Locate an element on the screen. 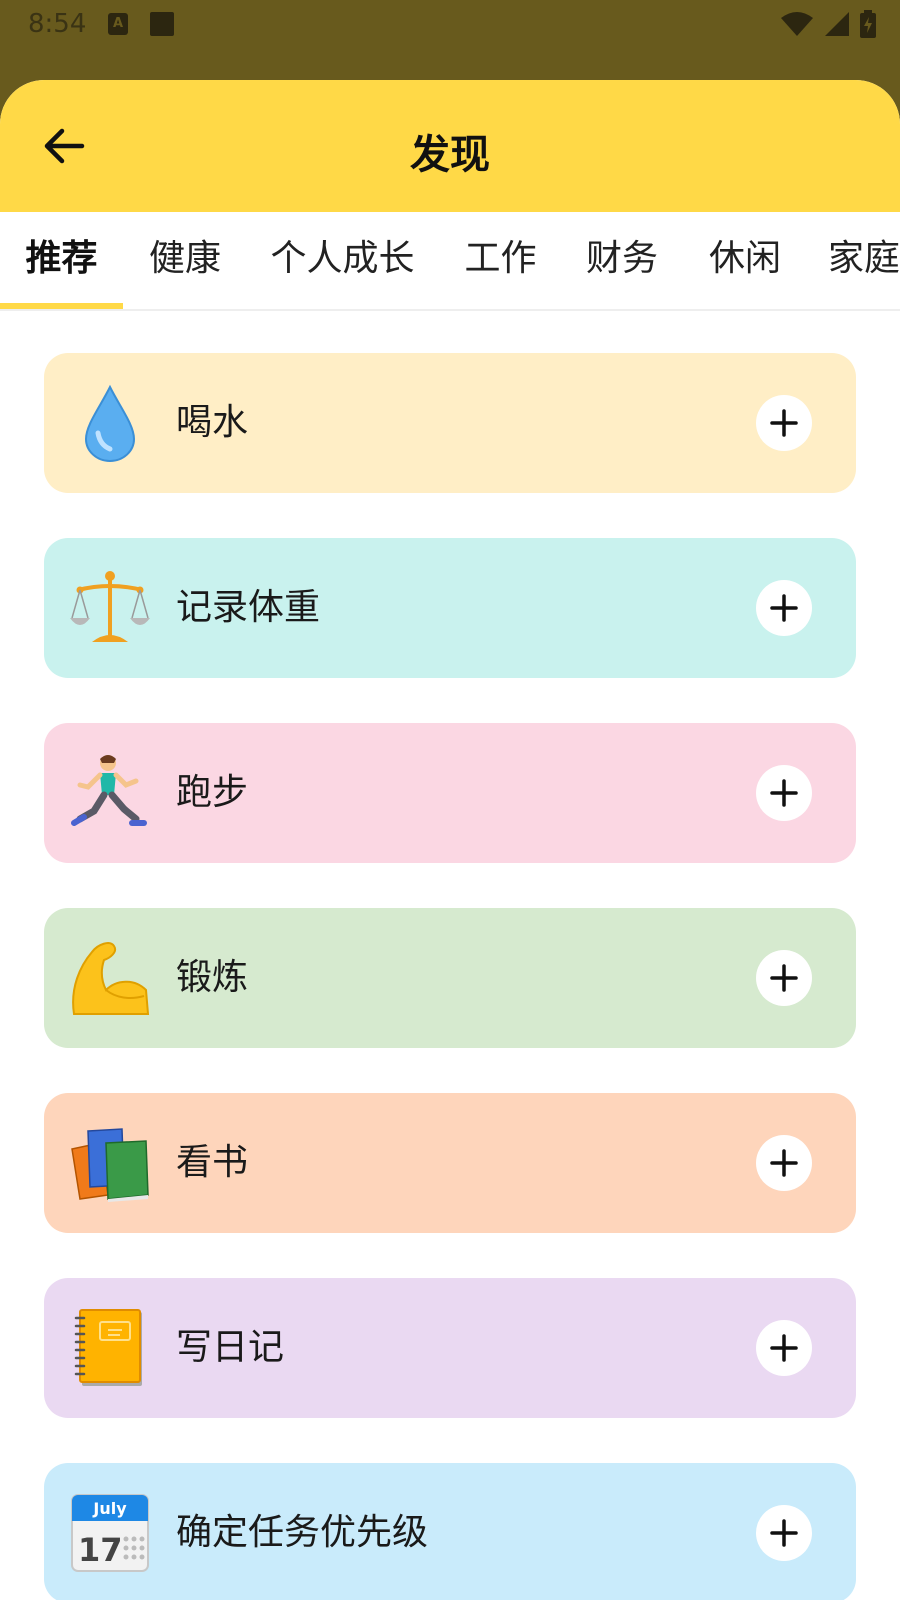  habit-label: 跑步 is located at coordinates (212, 792).